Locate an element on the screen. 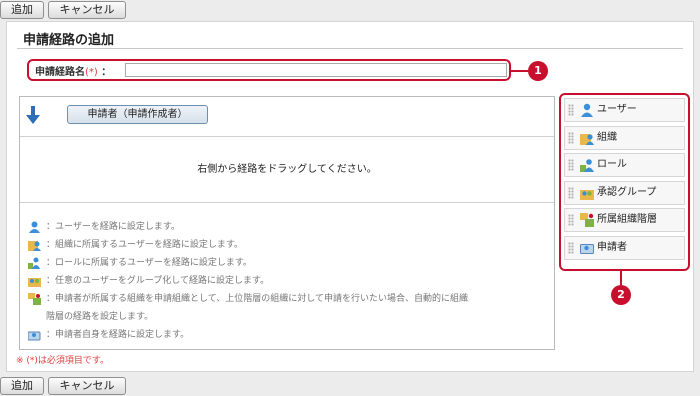 This screenshot has width=700, height=396. arrow-down-icon is located at coordinates (33, 115).